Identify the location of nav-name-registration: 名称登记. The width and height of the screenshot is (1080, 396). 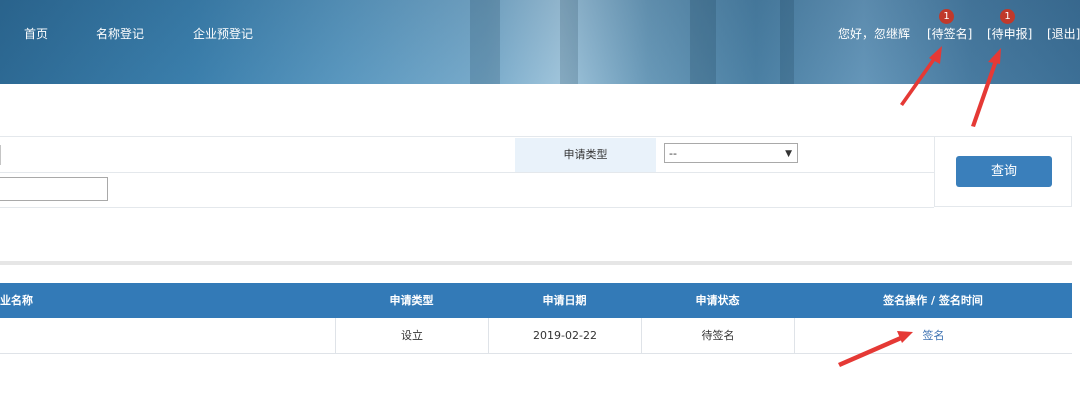
(120, 33).